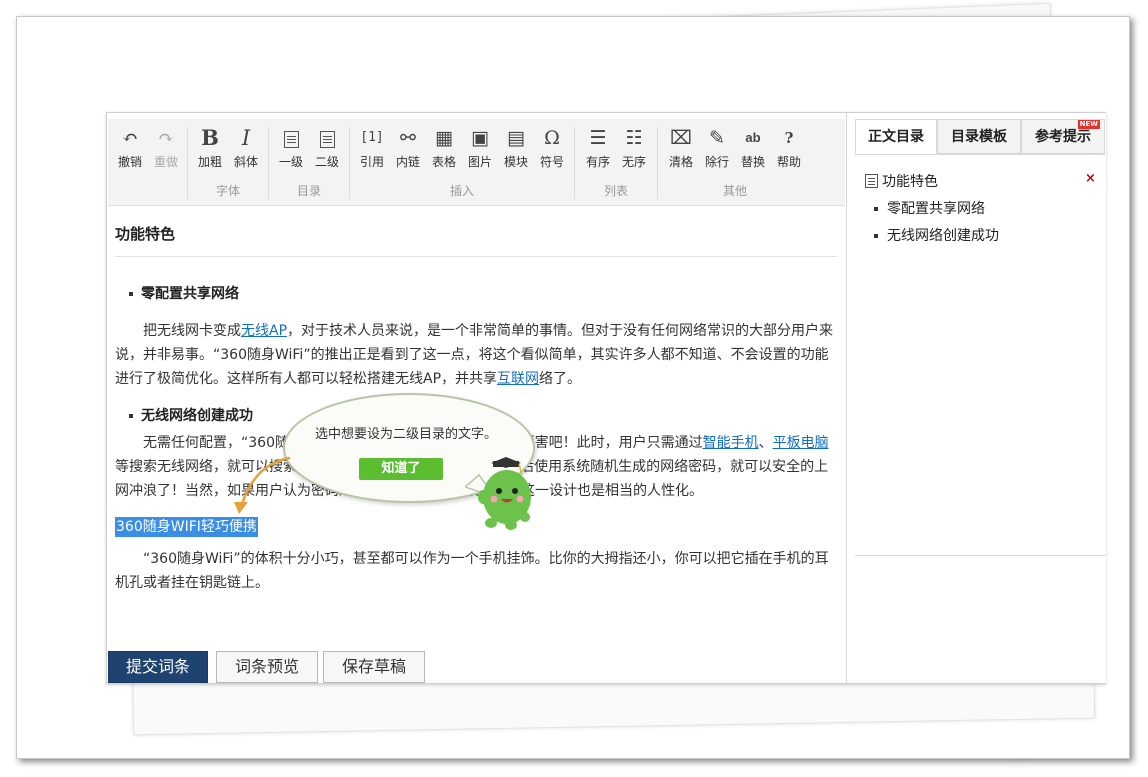  I want to click on heading-level2-button: 二级, so click(327, 150).